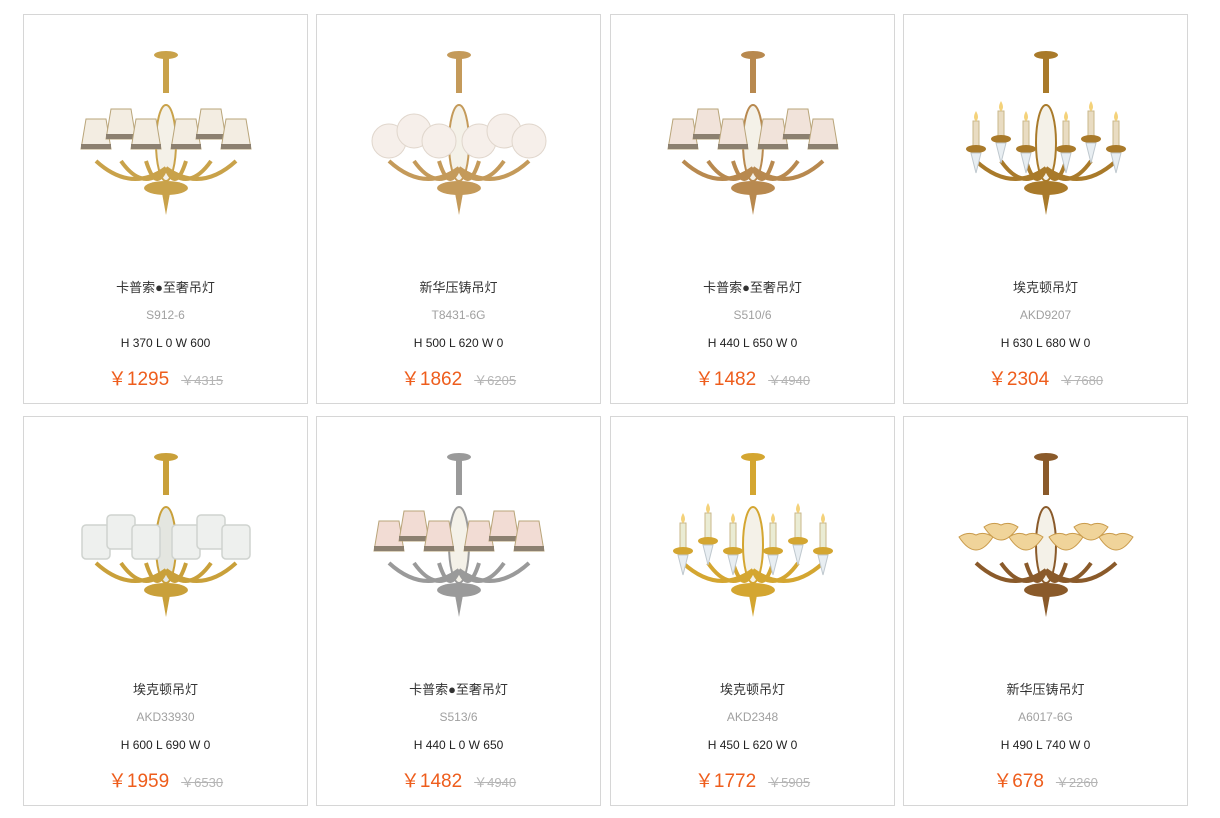  I want to click on current-price: ￥1772, so click(725, 781).